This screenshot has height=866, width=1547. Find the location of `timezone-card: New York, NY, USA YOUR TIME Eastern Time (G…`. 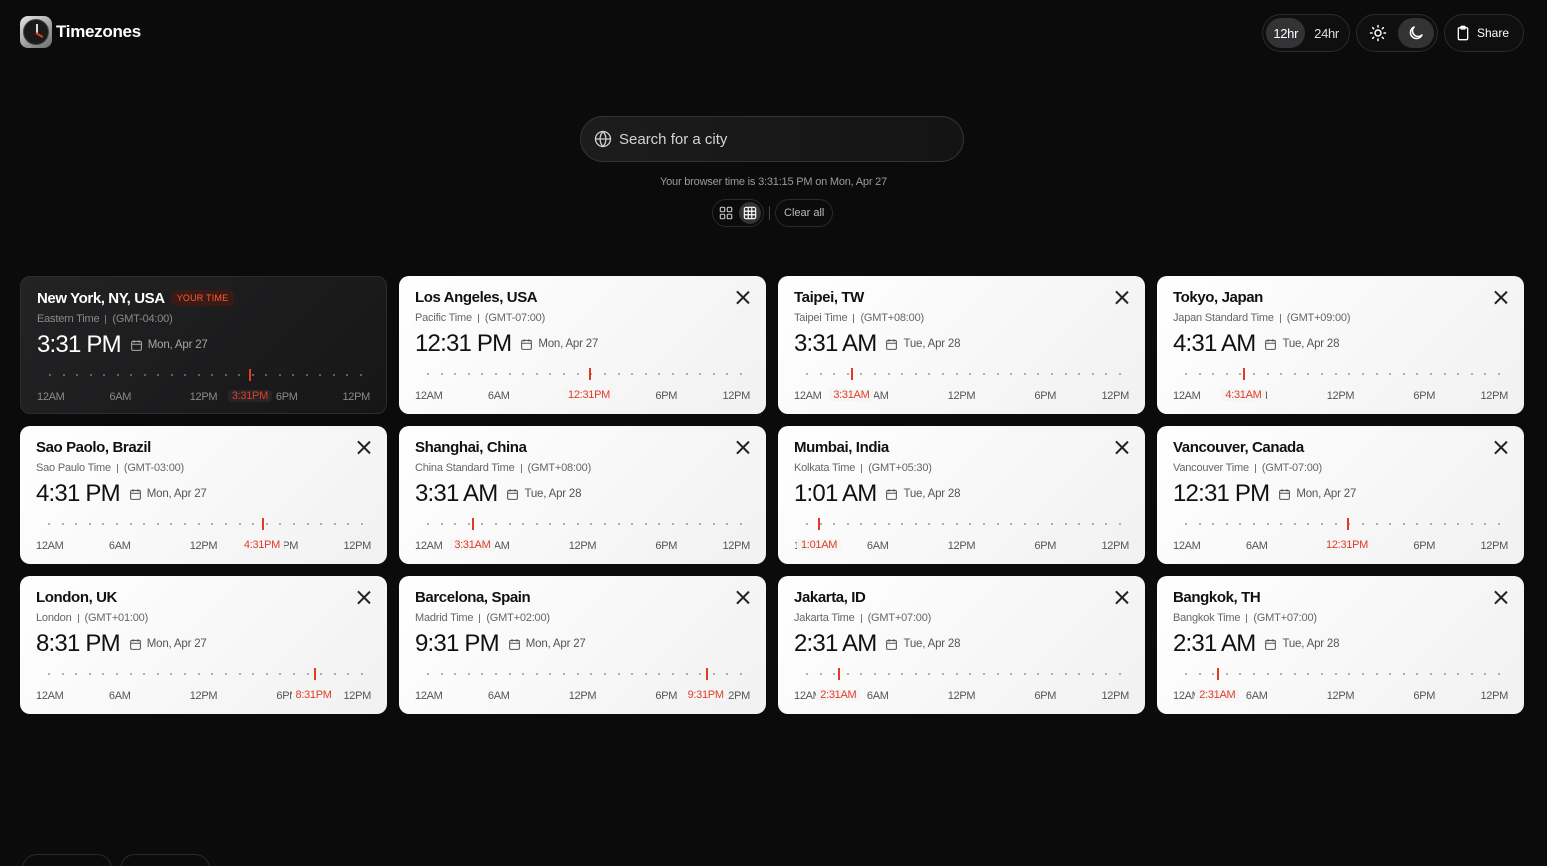

timezone-card: New York, NY, USA YOUR TIME Eastern Time (G… is located at coordinates (203, 345).